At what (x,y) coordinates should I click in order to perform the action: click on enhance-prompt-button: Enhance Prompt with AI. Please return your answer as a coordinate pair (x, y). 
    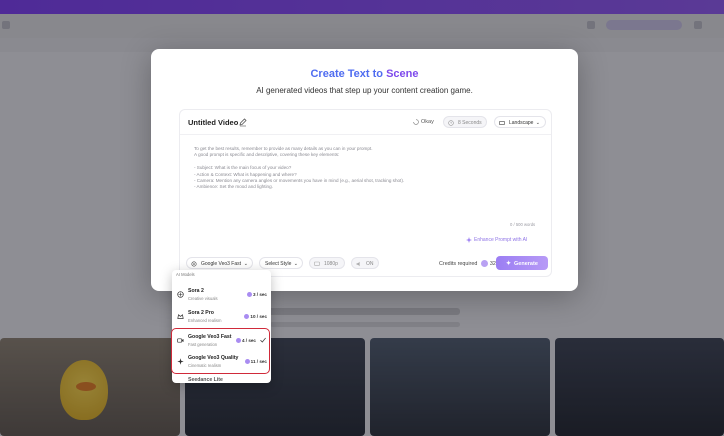
    Looking at the image, I should click on (497, 240).